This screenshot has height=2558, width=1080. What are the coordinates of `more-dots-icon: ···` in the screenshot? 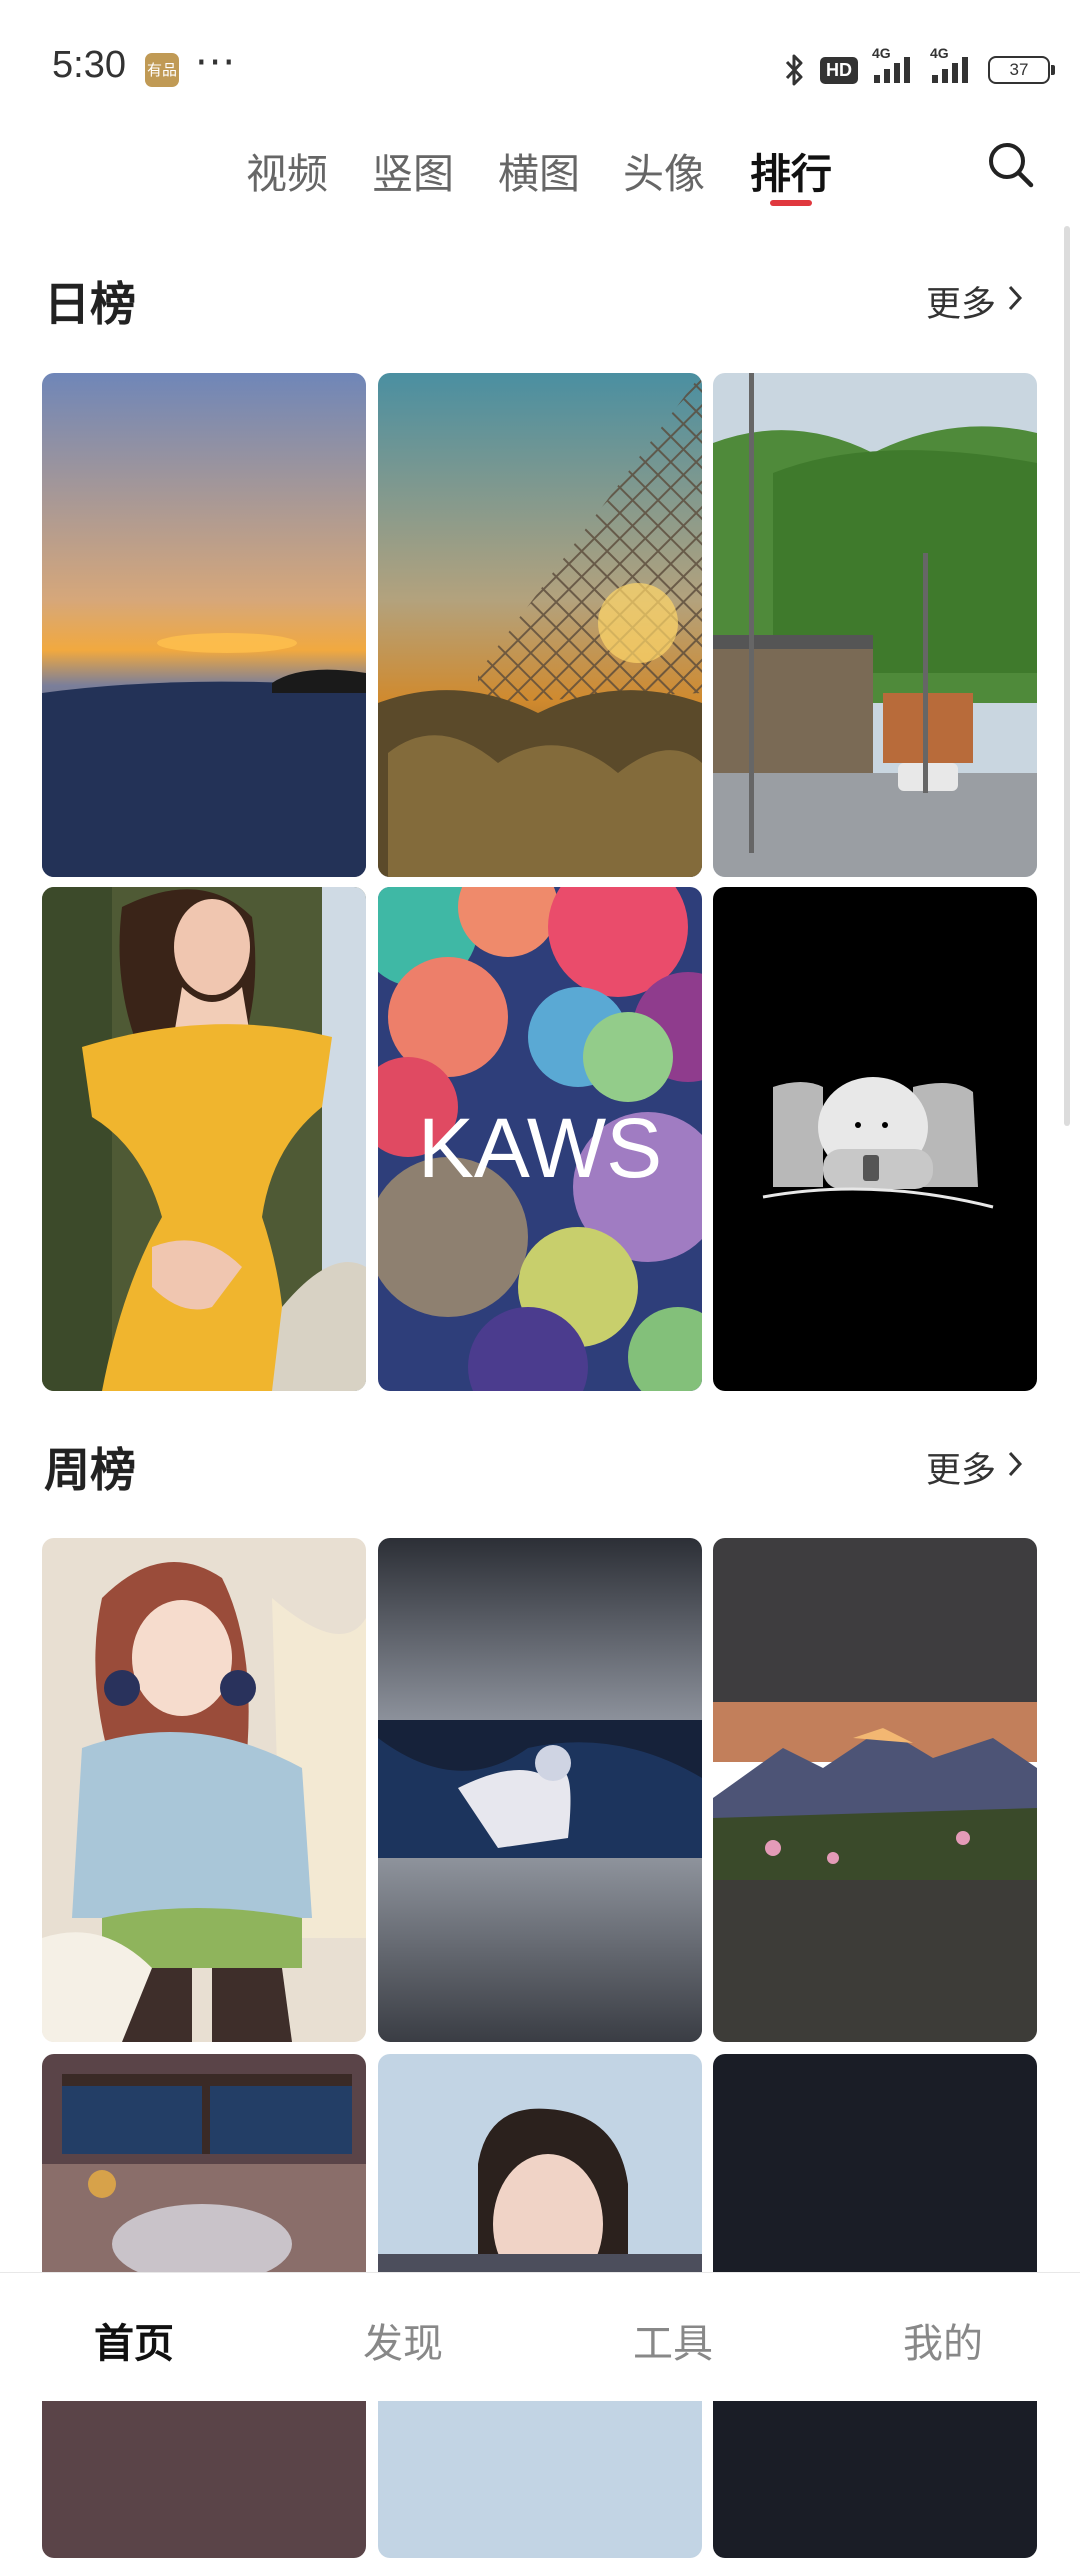 It's located at (216, 63).